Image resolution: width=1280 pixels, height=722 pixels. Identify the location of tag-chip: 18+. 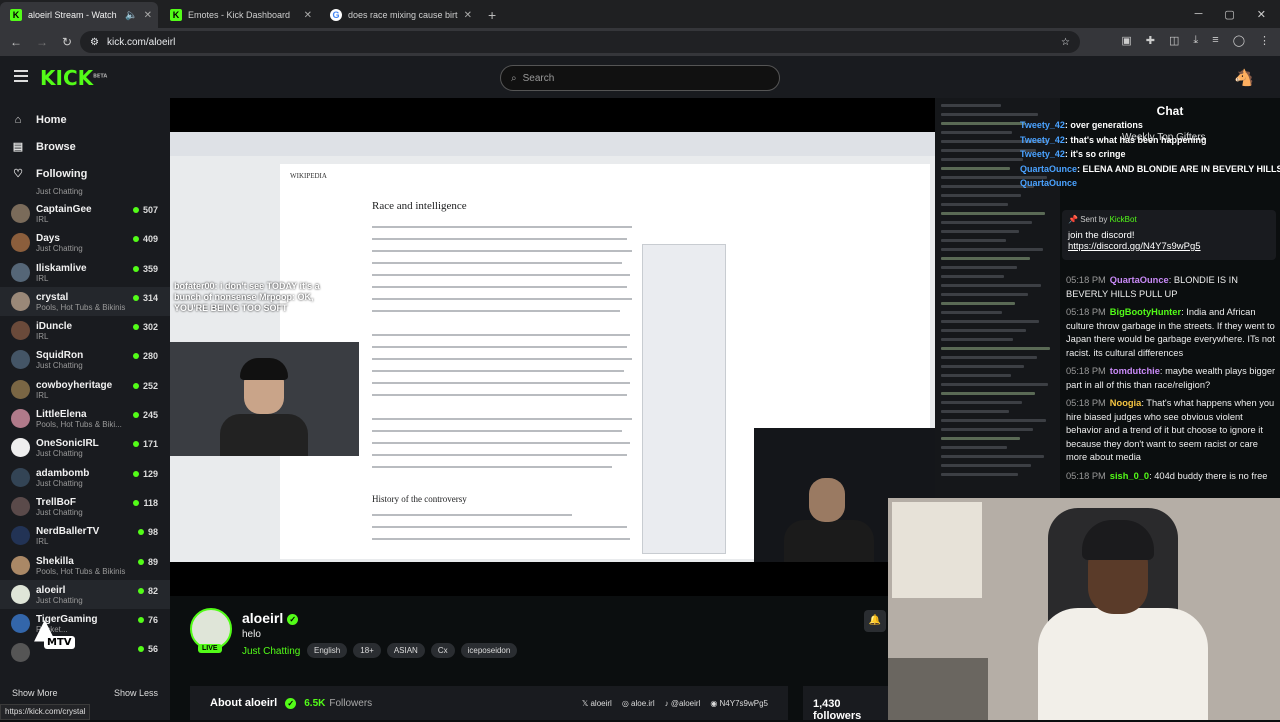
(367, 650).